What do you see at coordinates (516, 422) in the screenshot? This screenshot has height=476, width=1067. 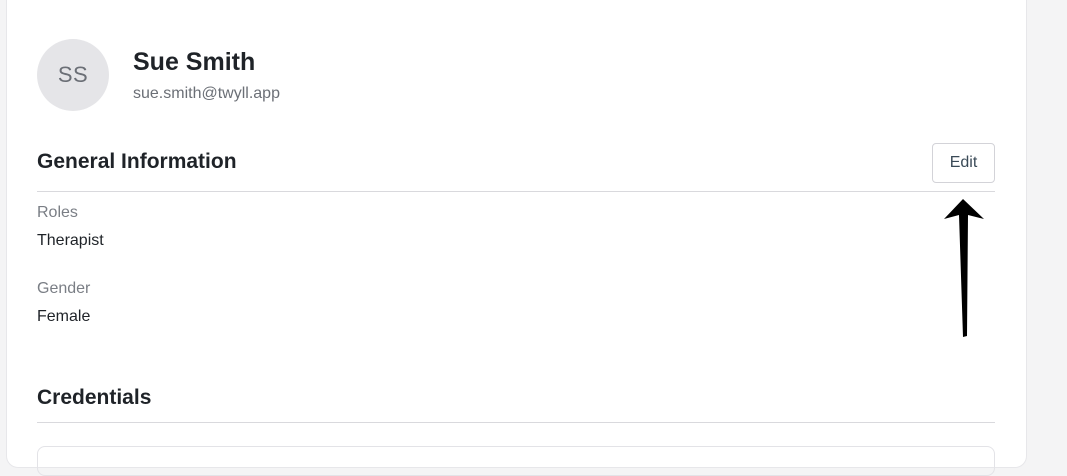 I see `credentials-divider` at bounding box center [516, 422].